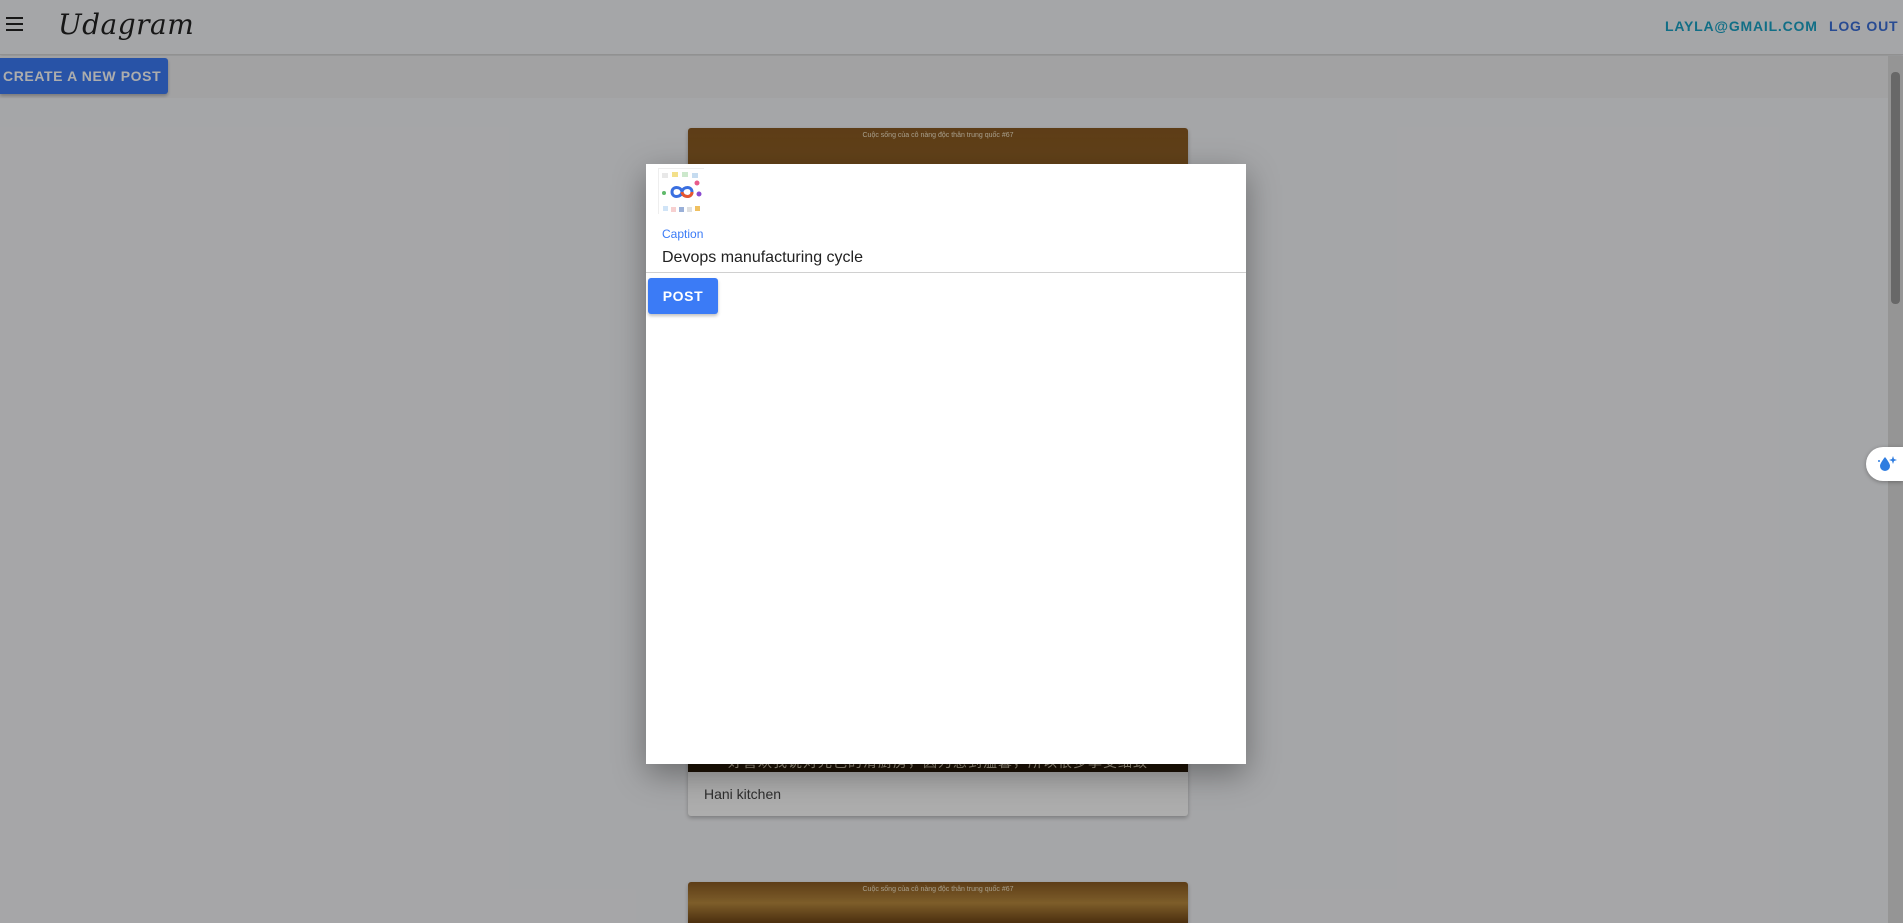  I want to click on water-drop-icon, so click(1887, 463).